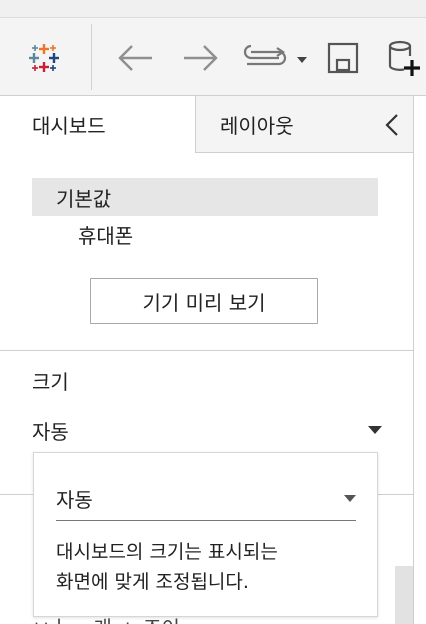 Image resolution: width=426 pixels, height=624 pixels. I want to click on description-line-2: 화면에 맞게 조정됩니다., so click(152, 582).